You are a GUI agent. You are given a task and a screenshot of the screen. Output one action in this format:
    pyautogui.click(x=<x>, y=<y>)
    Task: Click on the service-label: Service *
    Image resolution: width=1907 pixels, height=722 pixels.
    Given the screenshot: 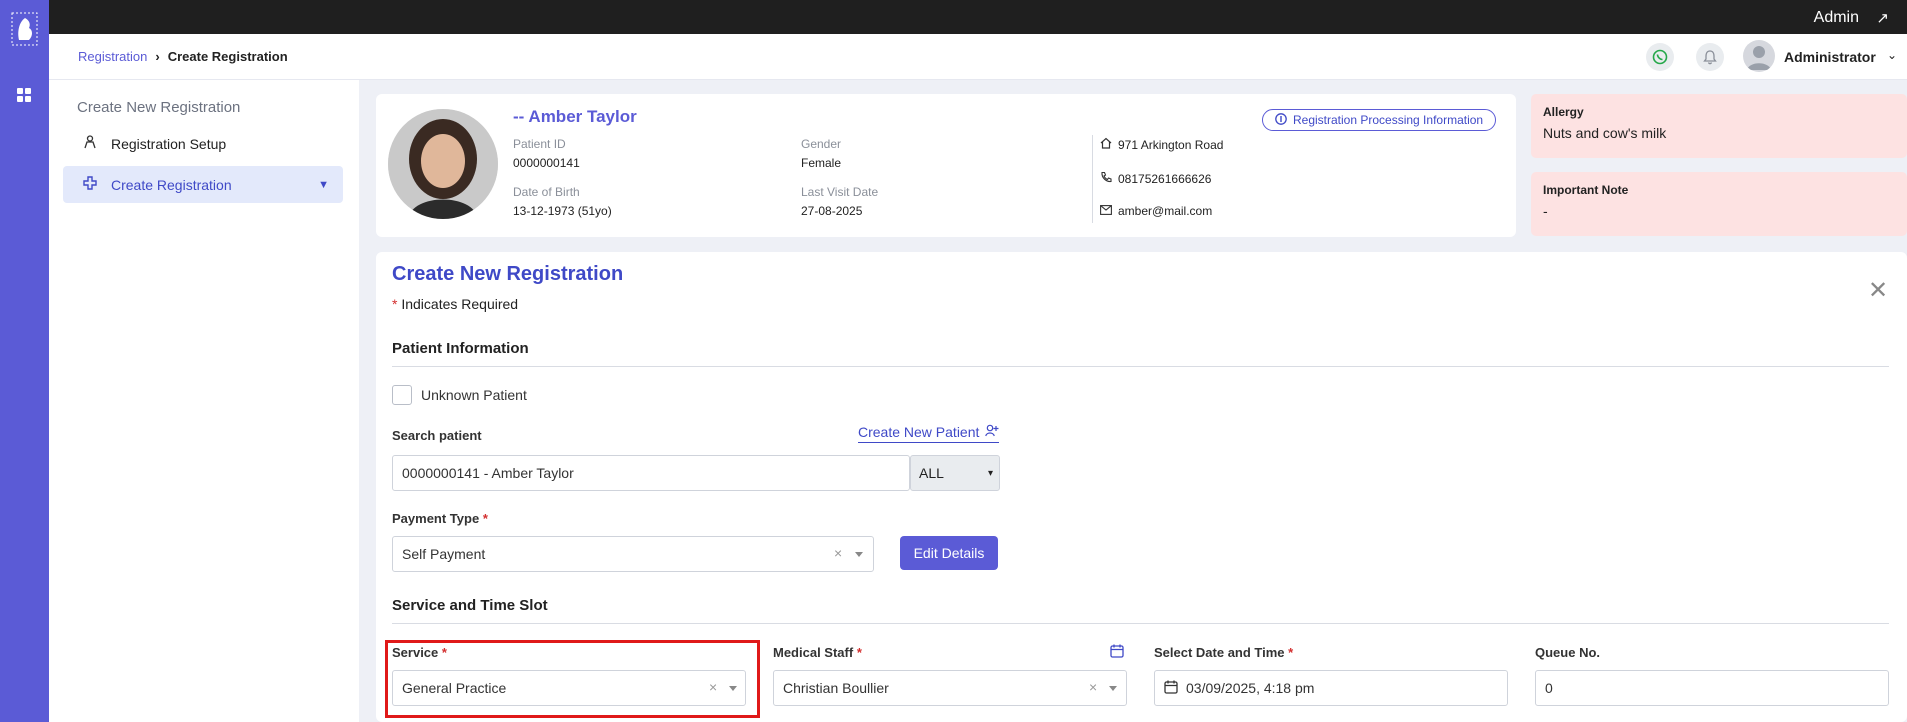 What is the action you would take?
    pyautogui.click(x=419, y=652)
    